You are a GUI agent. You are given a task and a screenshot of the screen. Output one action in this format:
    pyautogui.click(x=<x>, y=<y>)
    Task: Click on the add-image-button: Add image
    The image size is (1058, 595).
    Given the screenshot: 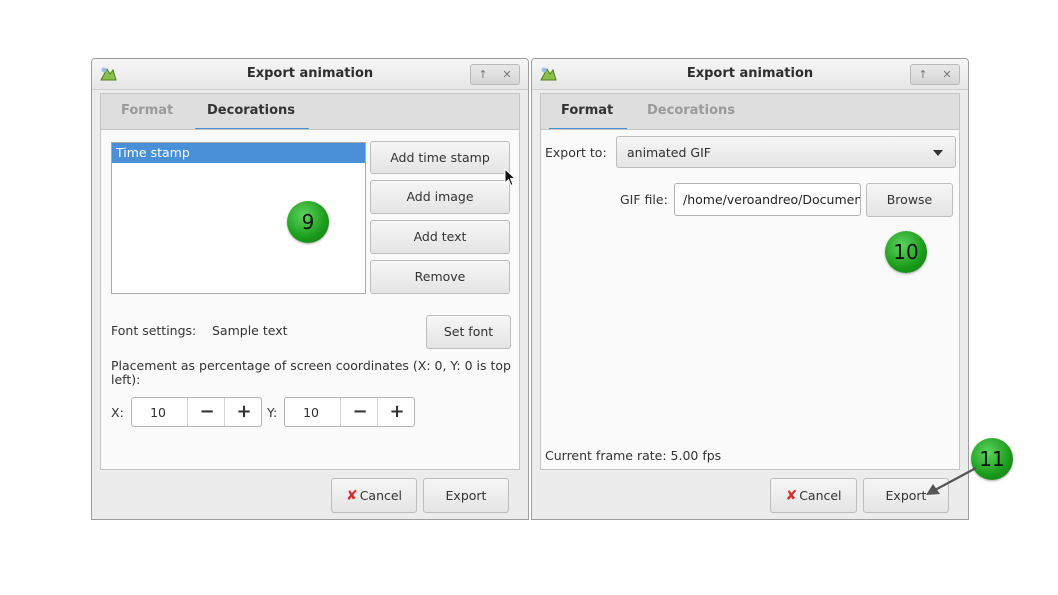 What is the action you would take?
    pyautogui.click(x=440, y=197)
    